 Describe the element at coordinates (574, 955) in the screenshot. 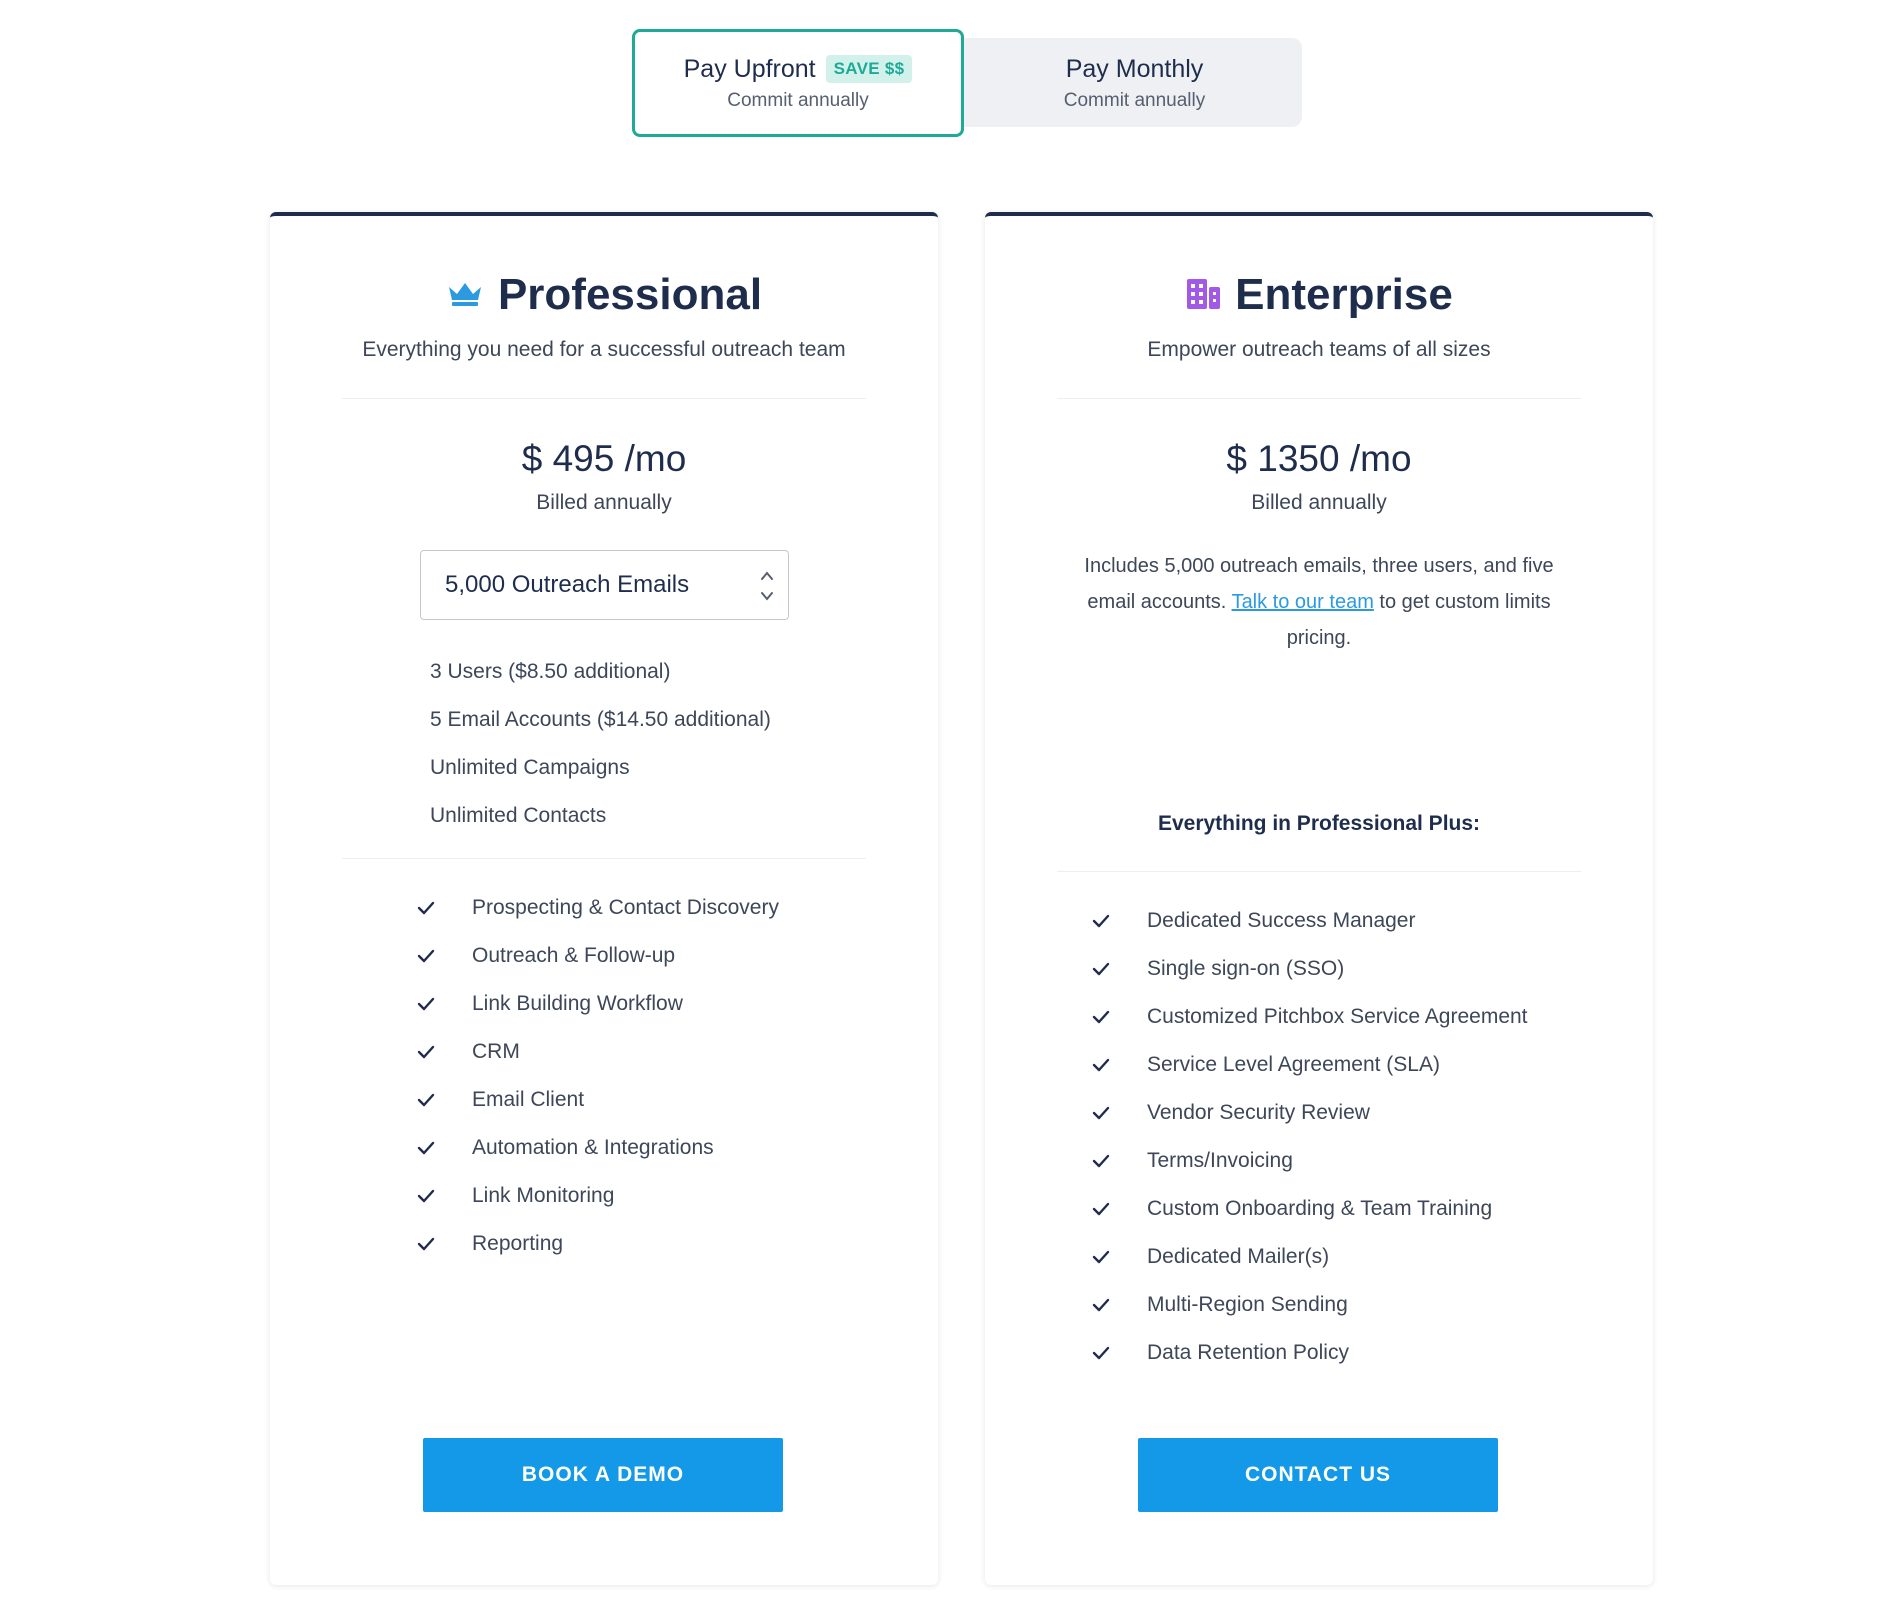

I see `feature-label: Outreach & Follow-up` at that location.